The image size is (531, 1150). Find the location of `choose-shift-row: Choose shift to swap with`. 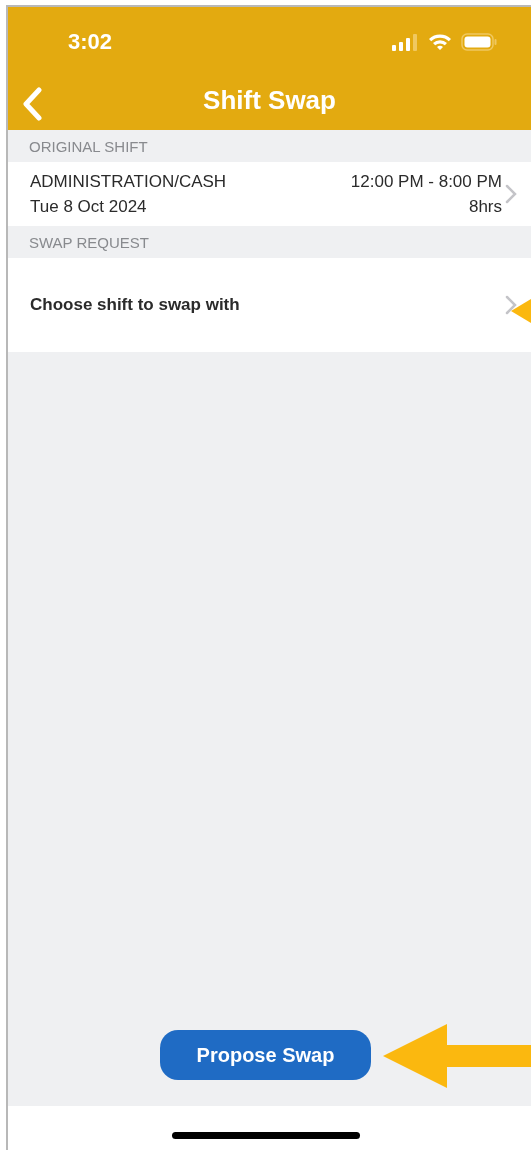

choose-shift-row: Choose shift to swap with is located at coordinates (269, 305).